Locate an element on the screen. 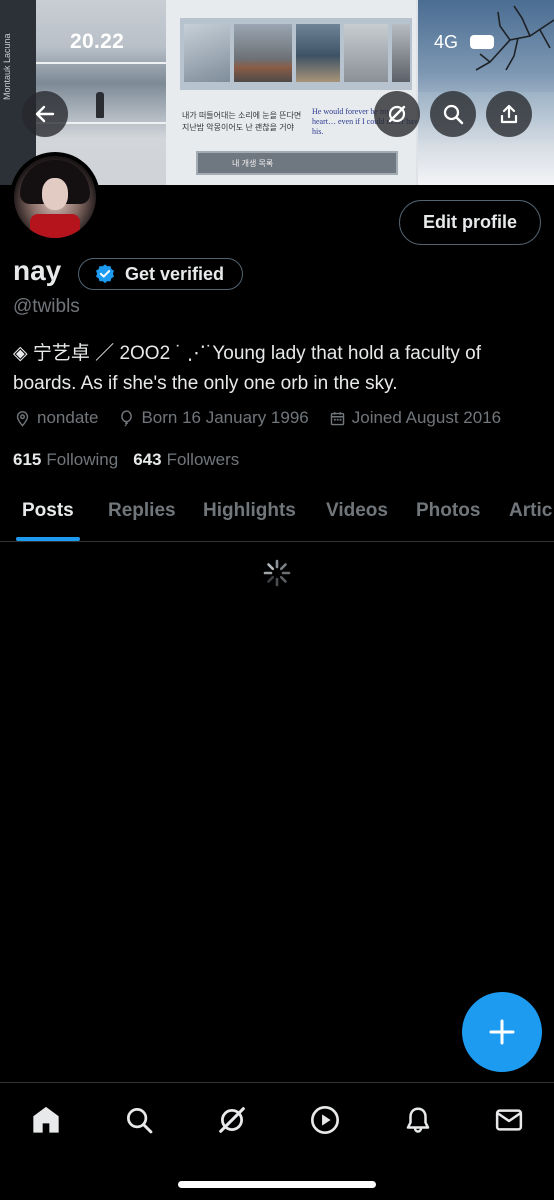 This screenshot has width=554, height=1200. tab-posts: Posts is located at coordinates (48, 511).